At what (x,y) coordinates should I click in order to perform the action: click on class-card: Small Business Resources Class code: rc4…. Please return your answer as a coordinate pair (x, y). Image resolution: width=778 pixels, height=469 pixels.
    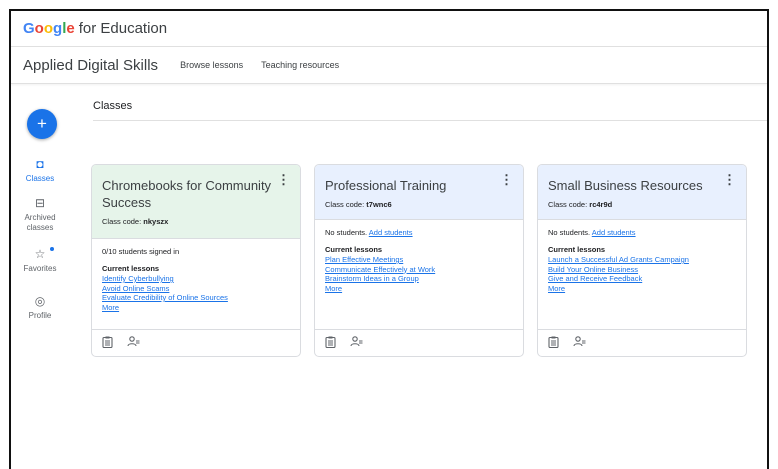
    Looking at the image, I should click on (642, 260).